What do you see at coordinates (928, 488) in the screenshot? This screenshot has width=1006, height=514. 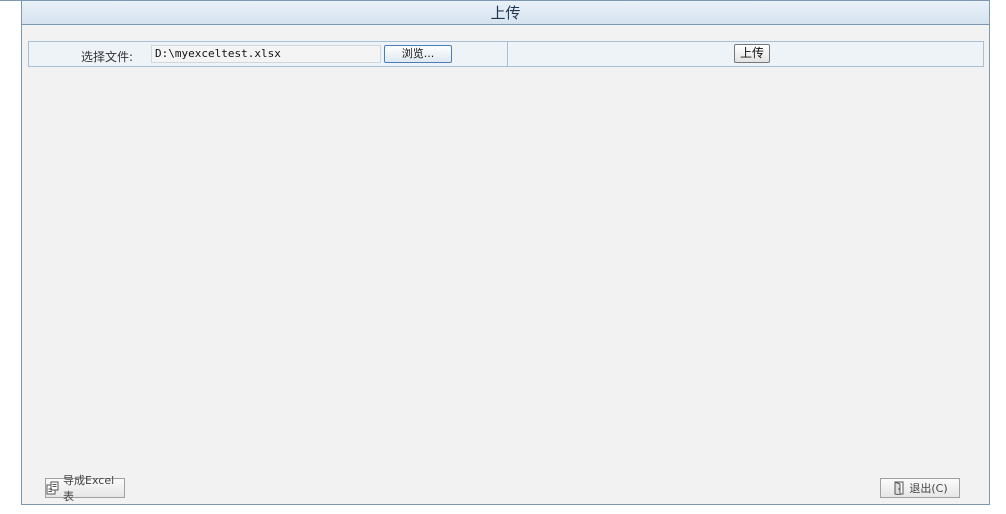 I see `exit-label: 退出(C)` at bounding box center [928, 488].